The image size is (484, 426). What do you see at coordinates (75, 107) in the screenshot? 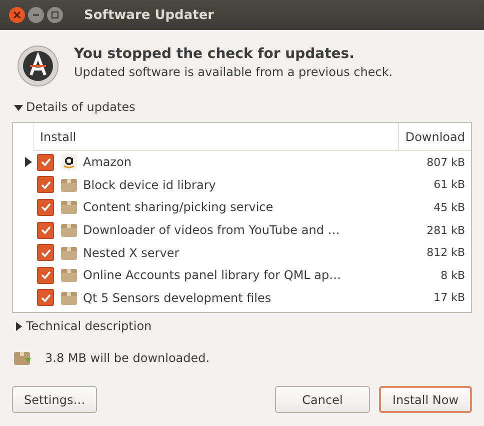
I see `details-expander: Details of updates` at bounding box center [75, 107].